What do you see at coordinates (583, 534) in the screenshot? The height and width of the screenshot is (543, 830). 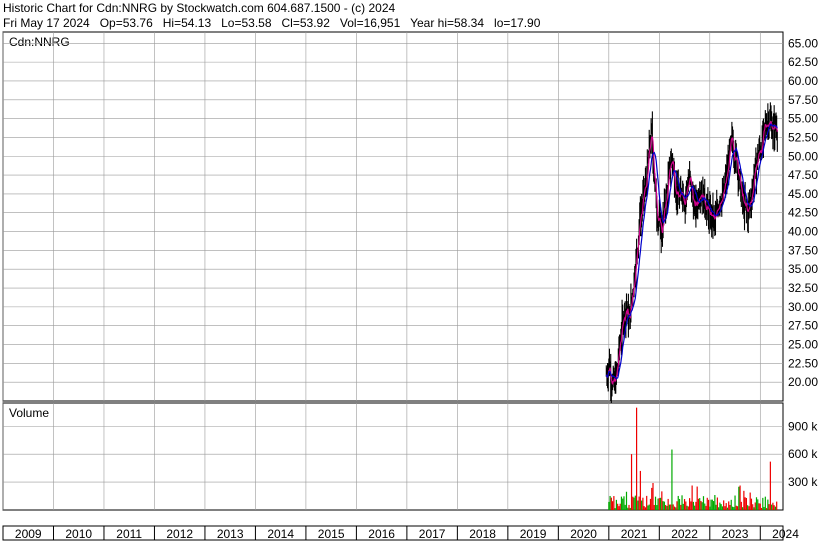 I see `x-tick-label: 2020` at bounding box center [583, 534].